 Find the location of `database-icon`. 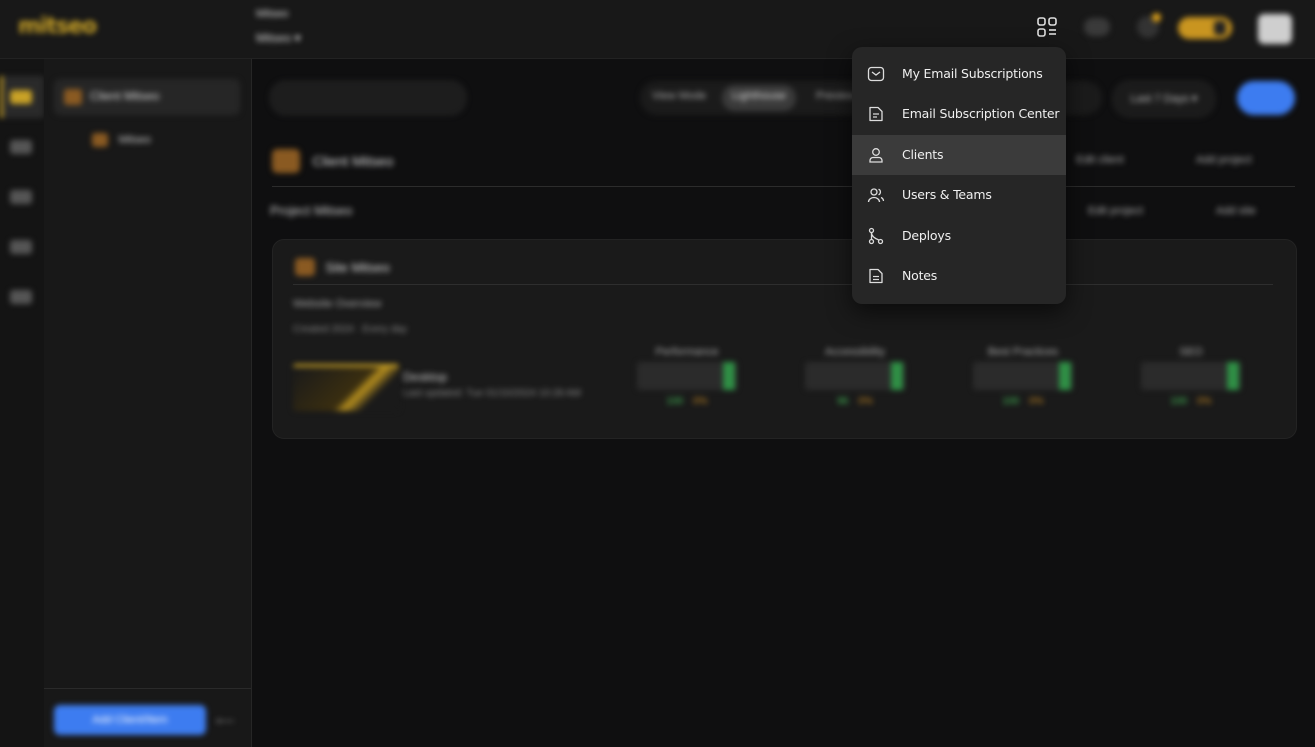

database-icon is located at coordinates (21, 97).